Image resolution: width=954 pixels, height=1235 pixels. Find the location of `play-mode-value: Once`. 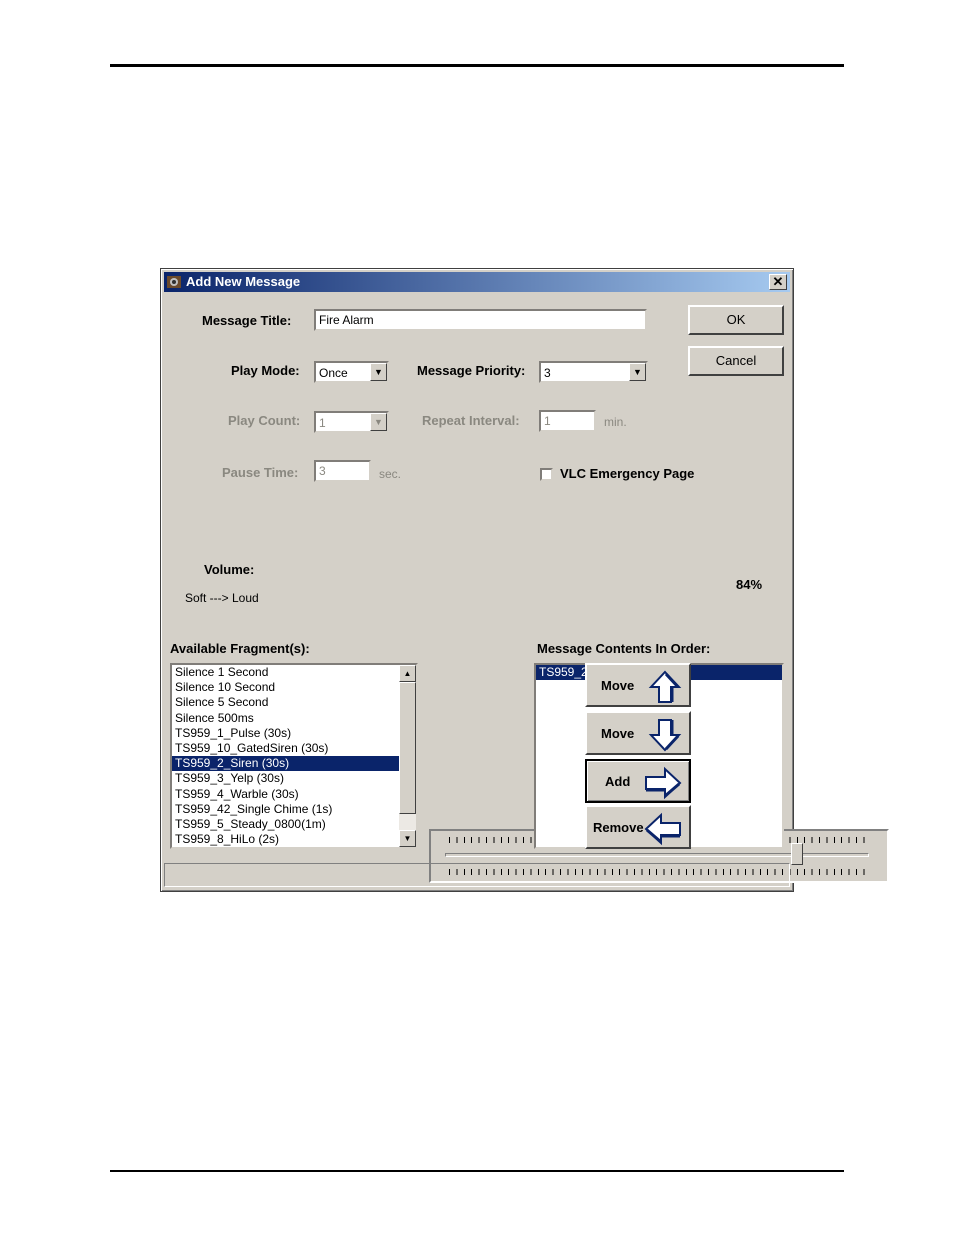

play-mode-value: Once is located at coordinates (333, 373).